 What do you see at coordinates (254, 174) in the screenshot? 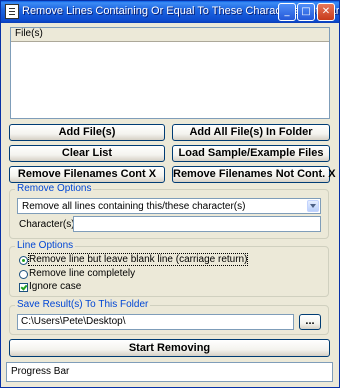
I see `remove-filenames-not-cont-button: Remove Filenames Not Cont. X` at bounding box center [254, 174].